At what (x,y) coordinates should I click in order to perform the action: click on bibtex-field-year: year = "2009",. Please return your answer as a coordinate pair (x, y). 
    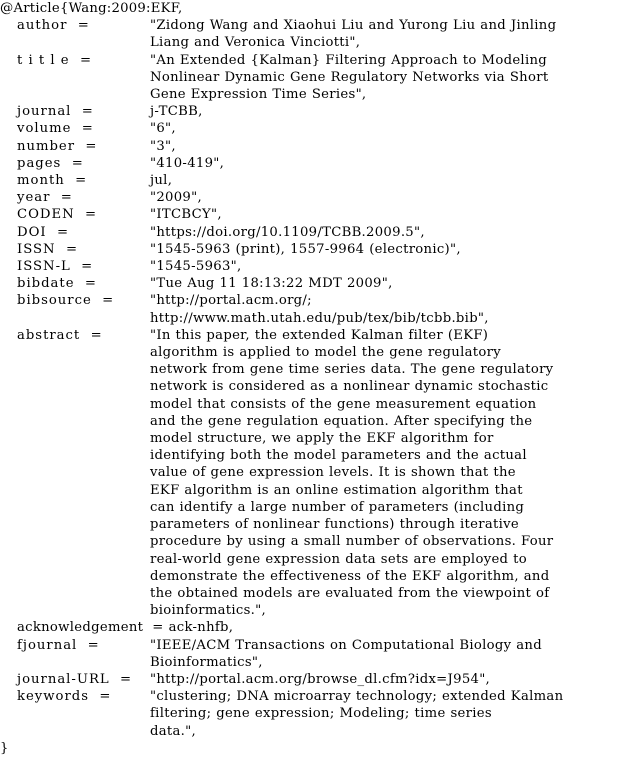
    Looking at the image, I should click on (320, 197).